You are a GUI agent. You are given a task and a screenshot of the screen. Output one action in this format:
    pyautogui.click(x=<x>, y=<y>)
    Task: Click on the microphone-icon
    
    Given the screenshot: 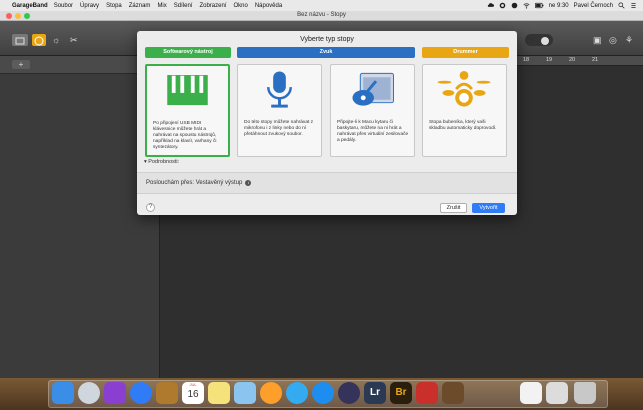 What is the action you would take?
    pyautogui.click(x=279, y=89)
    